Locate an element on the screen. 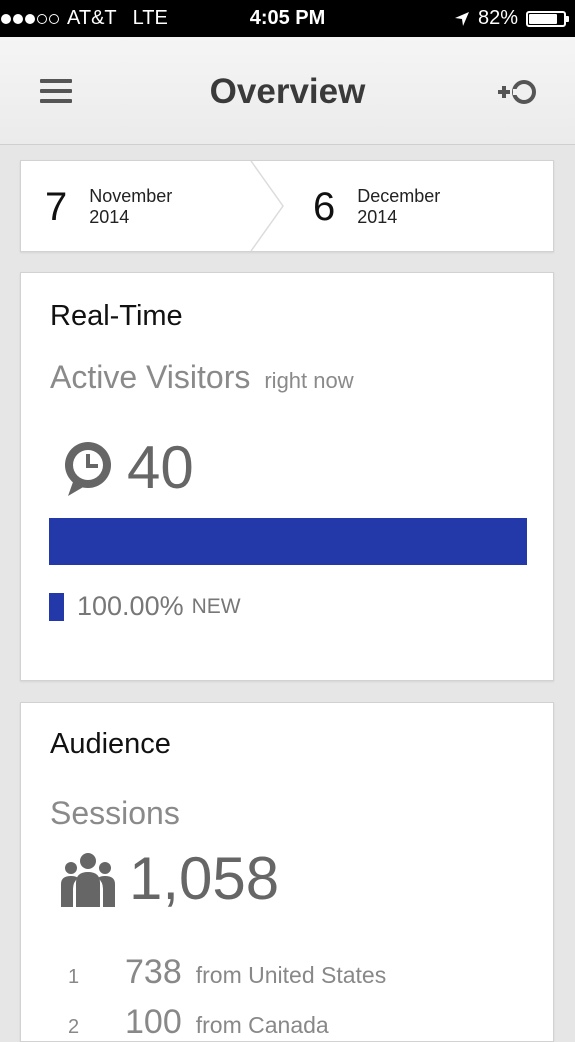 The width and height of the screenshot is (575, 1042). date-range-selector: 7 November 2014 6 December 2014 is located at coordinates (287, 206).